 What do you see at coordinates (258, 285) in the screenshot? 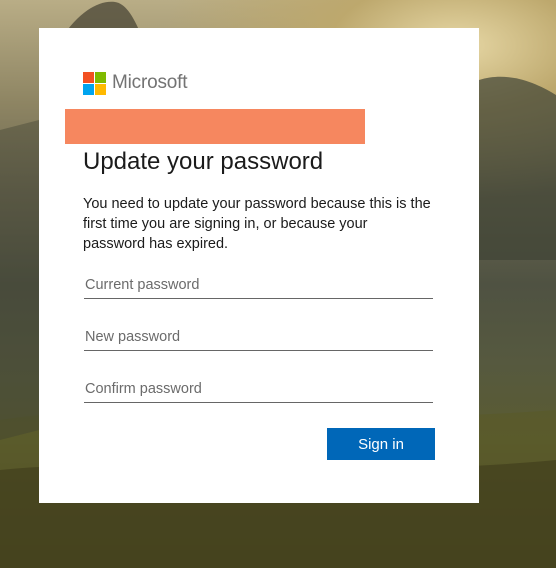
I see `current-password-input` at bounding box center [258, 285].